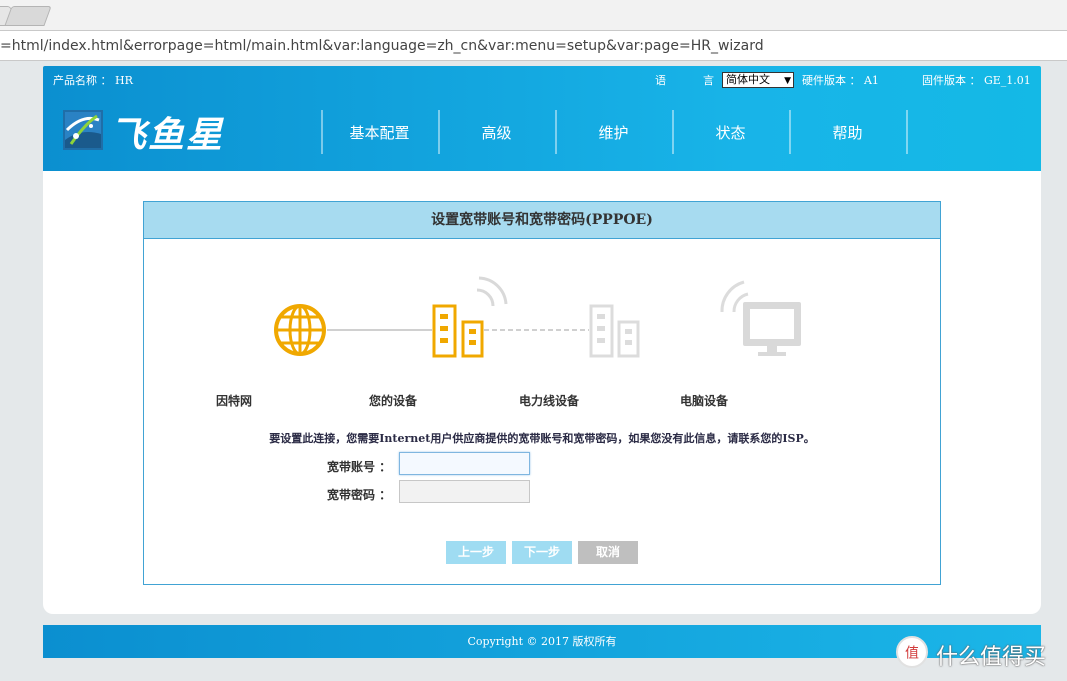  Describe the element at coordinates (708, 80) in the screenshot. I see `language-label-2: 言` at that location.